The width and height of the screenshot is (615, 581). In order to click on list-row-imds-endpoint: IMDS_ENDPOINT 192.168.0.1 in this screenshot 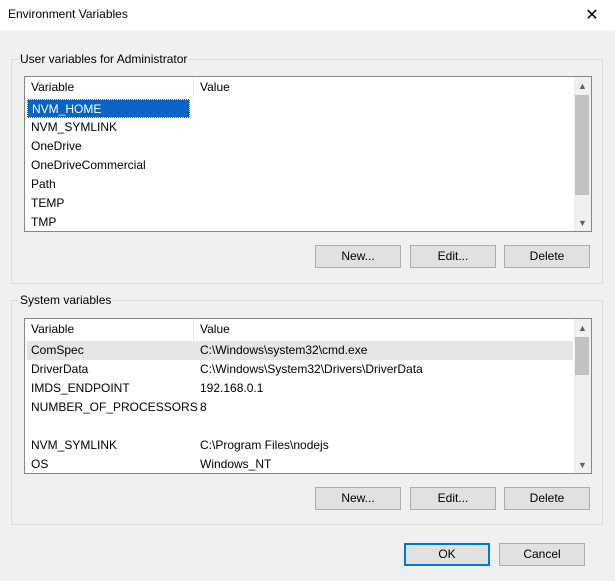, I will do `click(300, 388)`.